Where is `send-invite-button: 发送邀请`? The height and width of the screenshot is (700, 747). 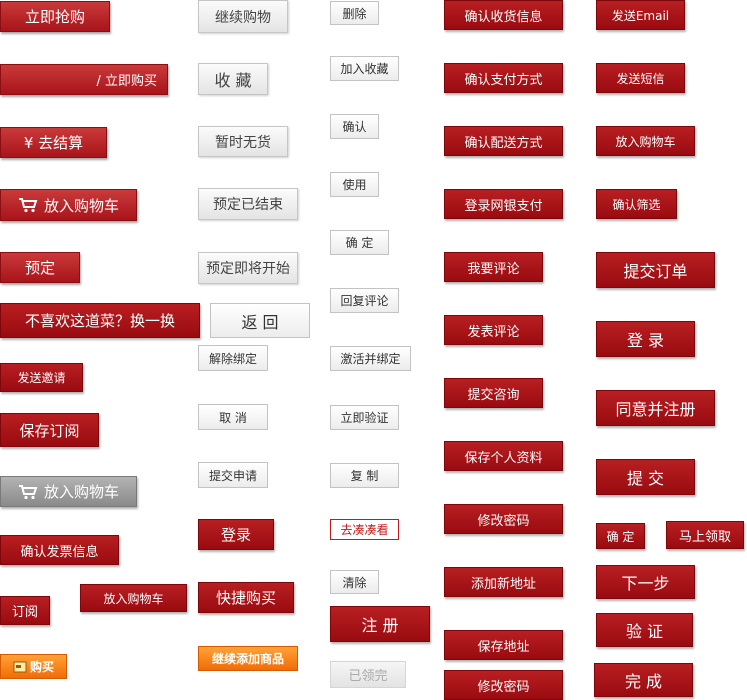 send-invite-button: 发送邀请 is located at coordinates (41, 377).